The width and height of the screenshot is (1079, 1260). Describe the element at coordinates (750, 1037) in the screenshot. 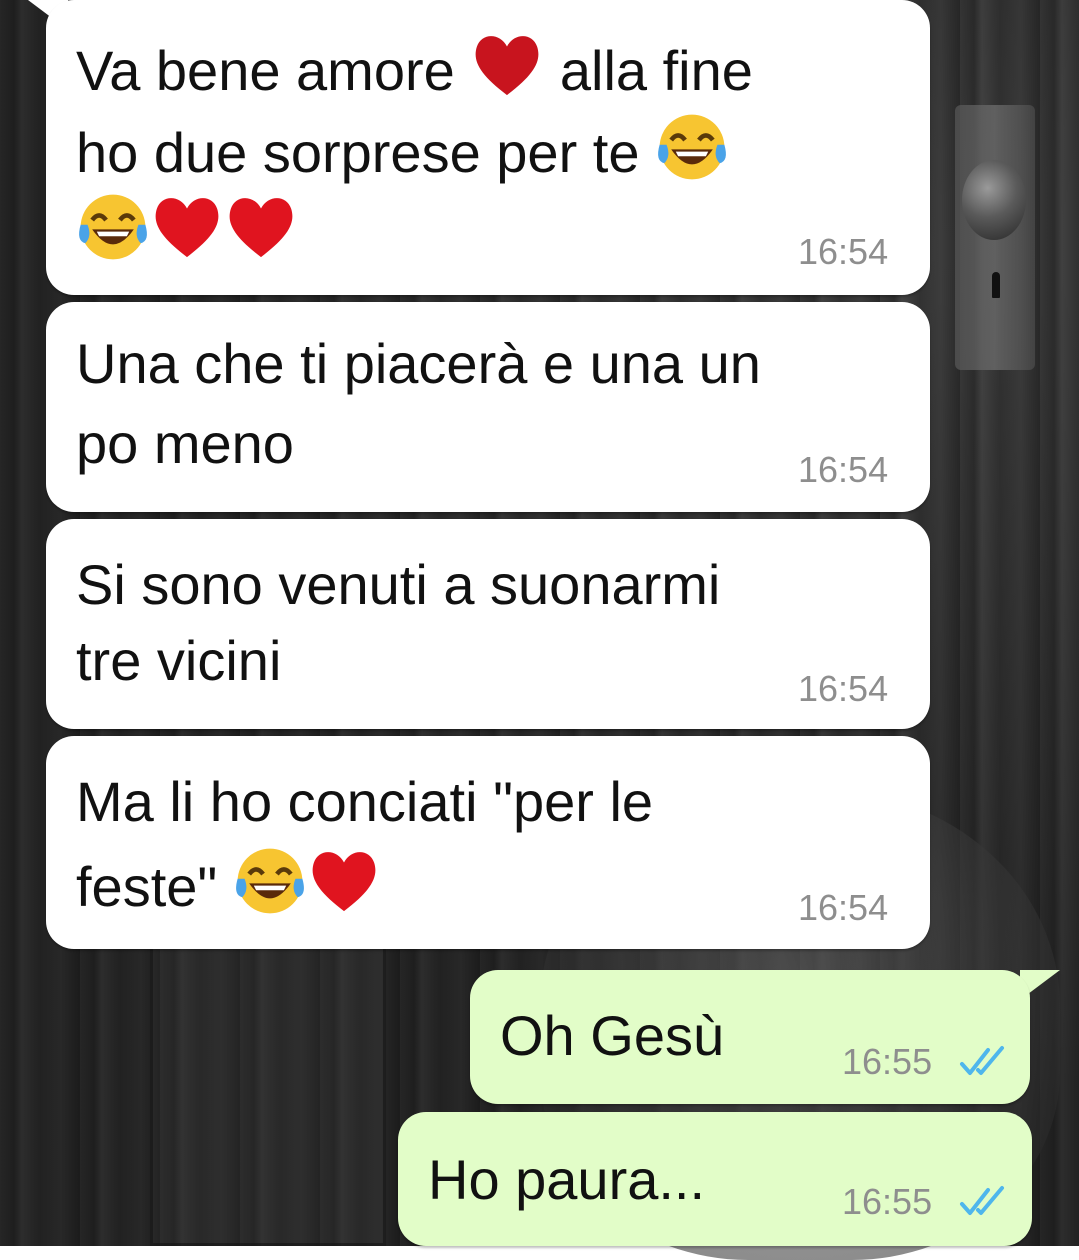

I see `outgoing-message: Oh Gesù 16:55` at that location.